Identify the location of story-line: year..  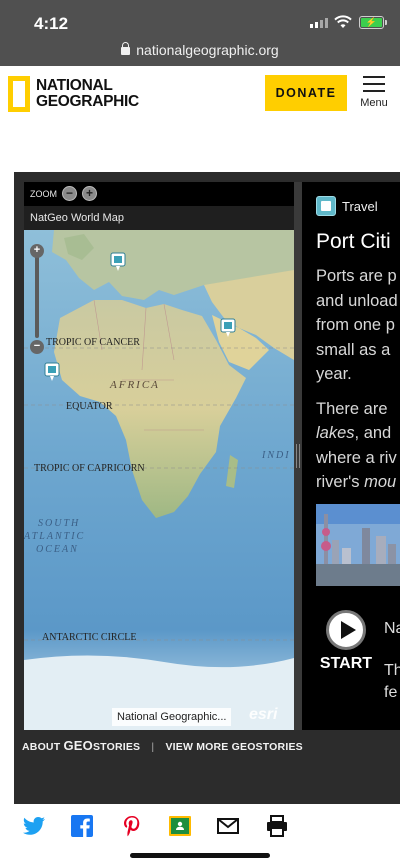
(334, 374).